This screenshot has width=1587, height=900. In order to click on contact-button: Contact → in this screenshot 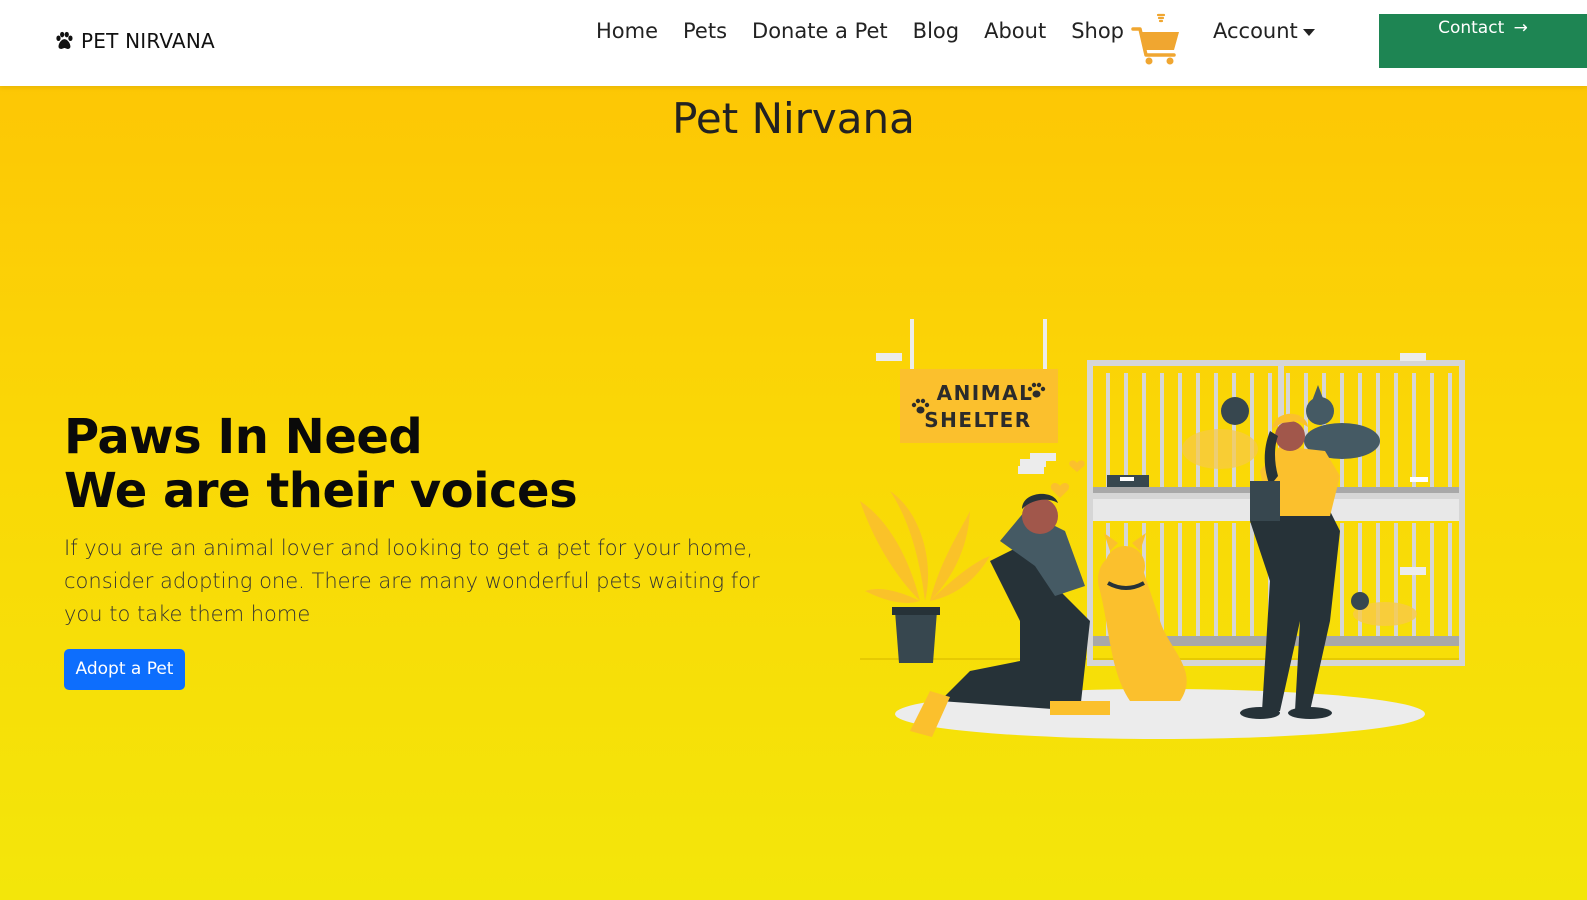, I will do `click(1483, 41)`.